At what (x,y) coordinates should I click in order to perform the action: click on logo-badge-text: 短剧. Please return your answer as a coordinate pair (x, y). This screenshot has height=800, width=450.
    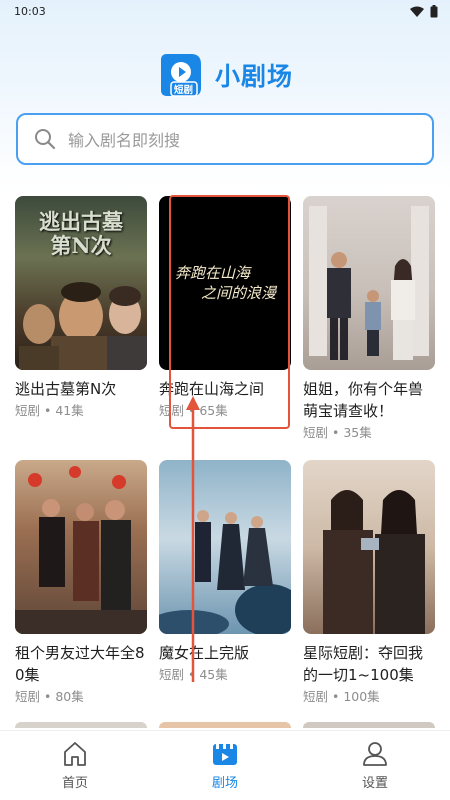
    Looking at the image, I should click on (183, 90).